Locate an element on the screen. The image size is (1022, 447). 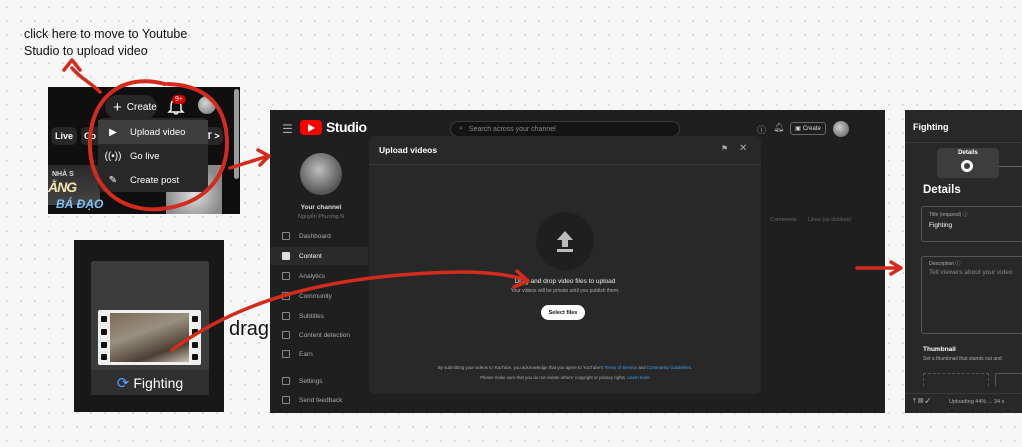
drag-arrow is located at coordinates (349, 311).